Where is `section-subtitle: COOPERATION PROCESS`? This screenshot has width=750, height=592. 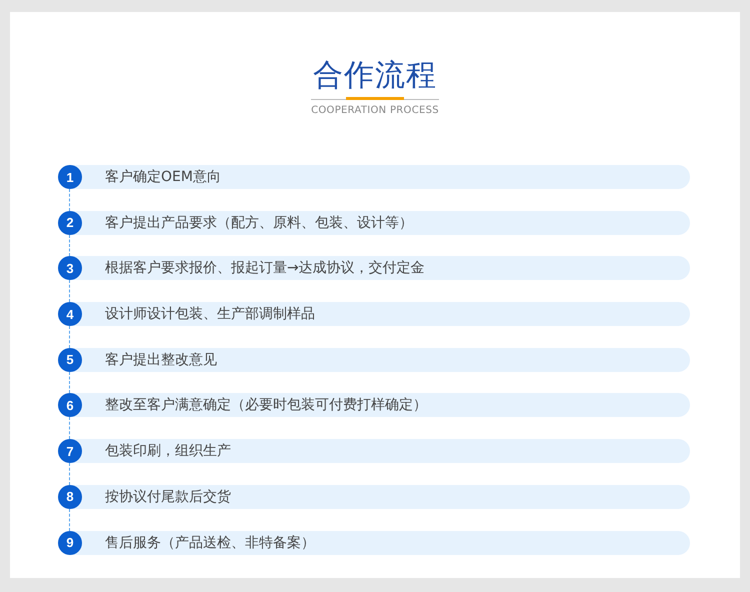
section-subtitle: COOPERATION PROCESS is located at coordinates (375, 110).